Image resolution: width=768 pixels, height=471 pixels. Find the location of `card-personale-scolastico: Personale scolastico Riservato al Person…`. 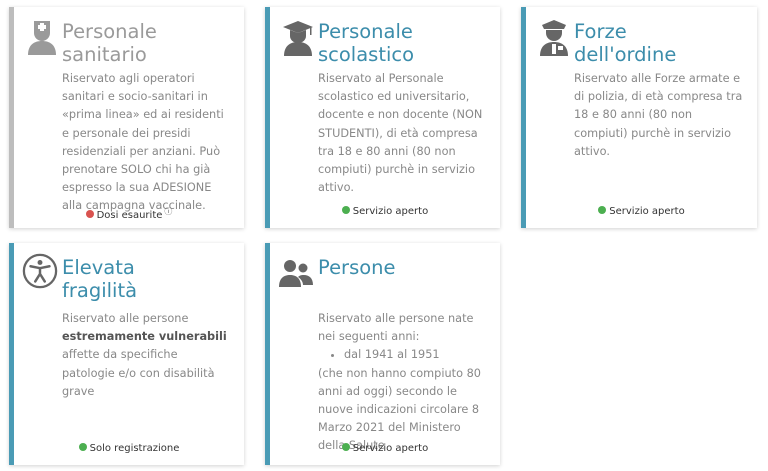

card-personale-scolastico: Personale scolastico Riservato al Person… is located at coordinates (382, 117).